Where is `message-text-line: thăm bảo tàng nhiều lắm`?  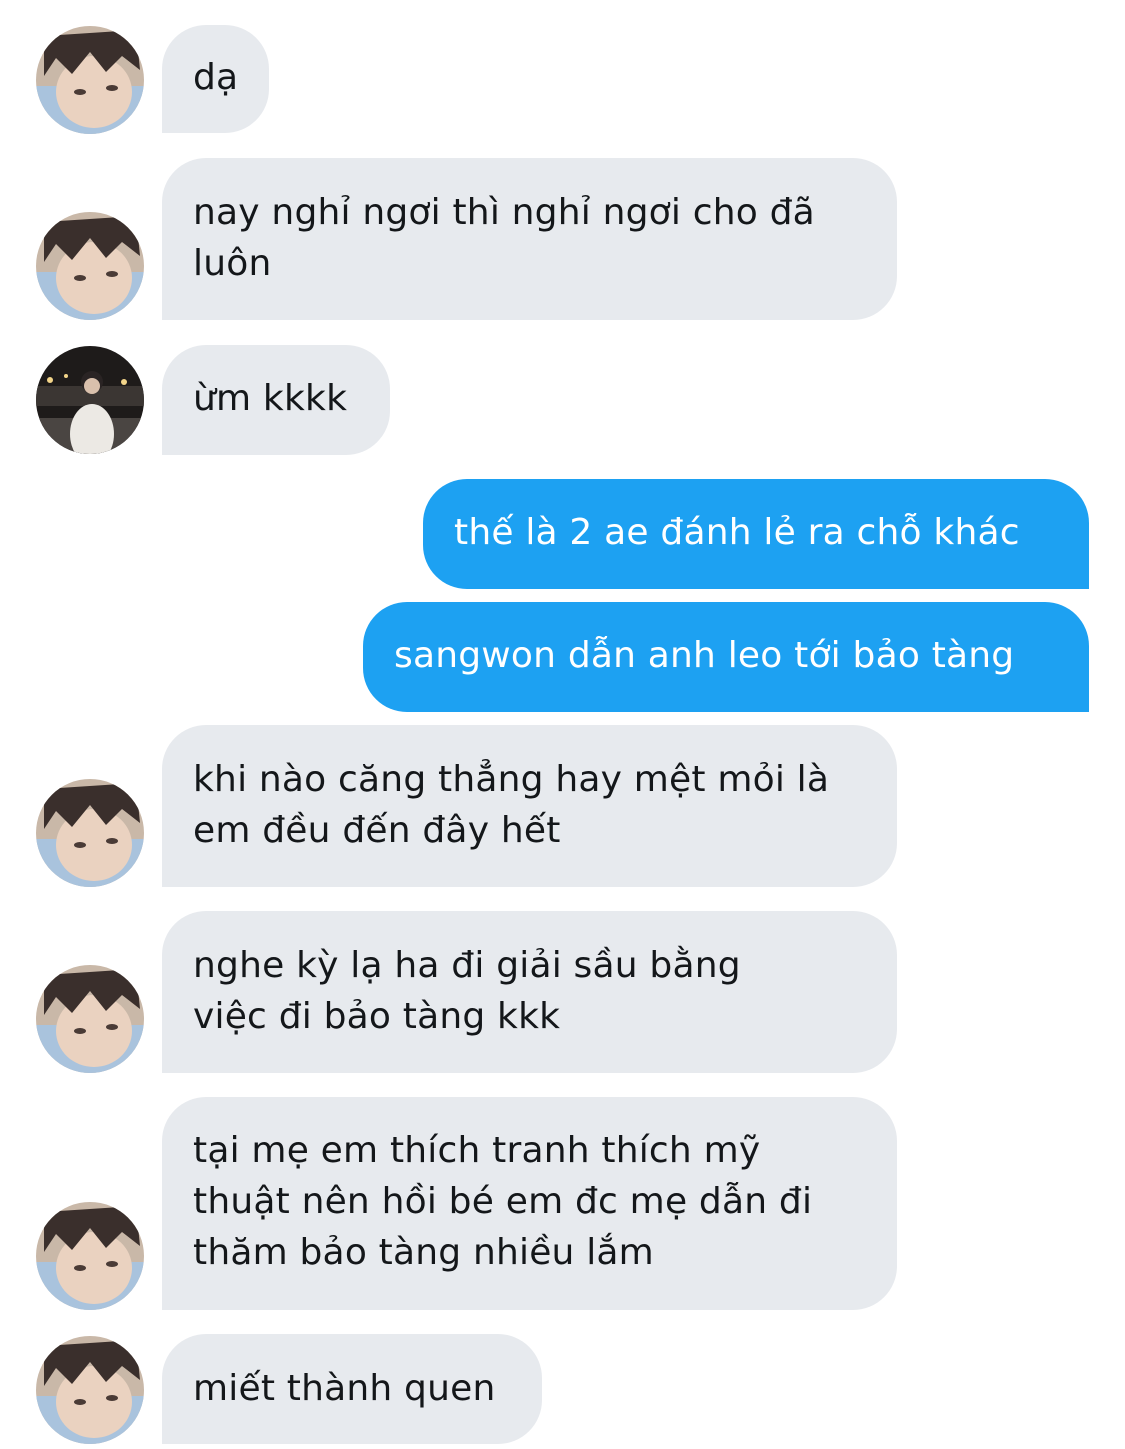 message-text-line: thăm bảo tàng nhiều lắm is located at coordinates (423, 1252).